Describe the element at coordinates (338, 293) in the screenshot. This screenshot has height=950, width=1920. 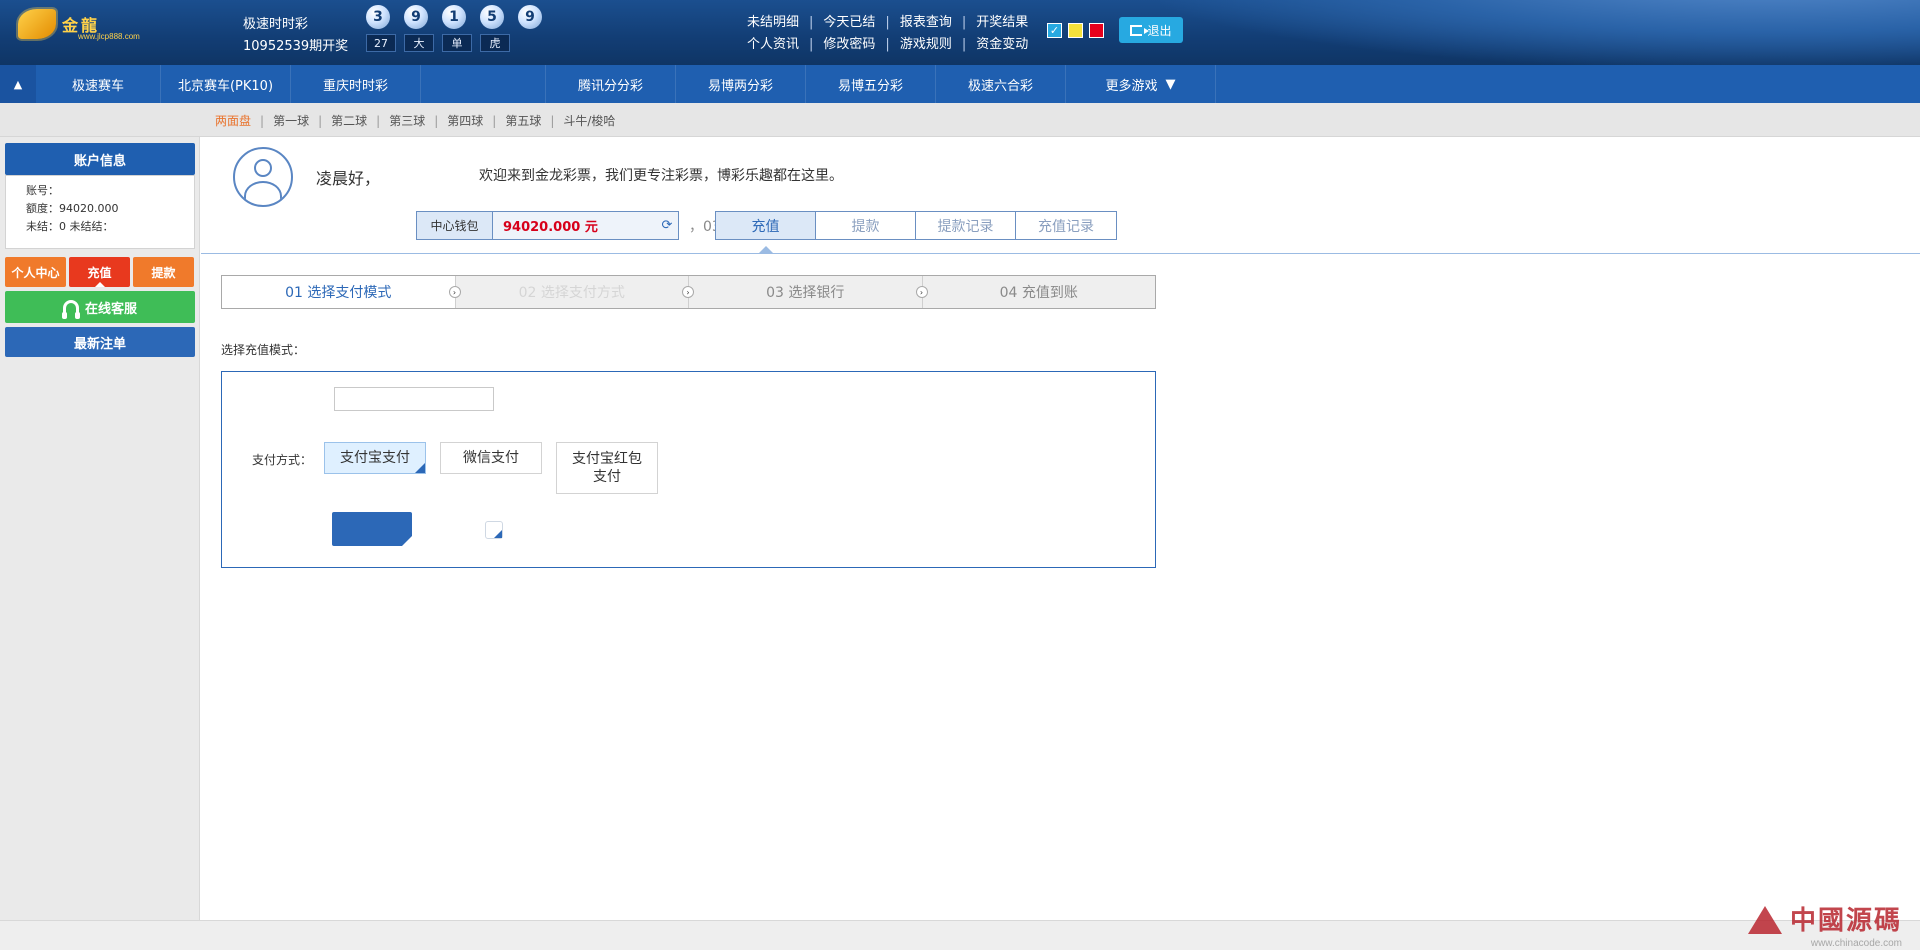
I see `step-1-label: 01 选择支付模式` at that location.